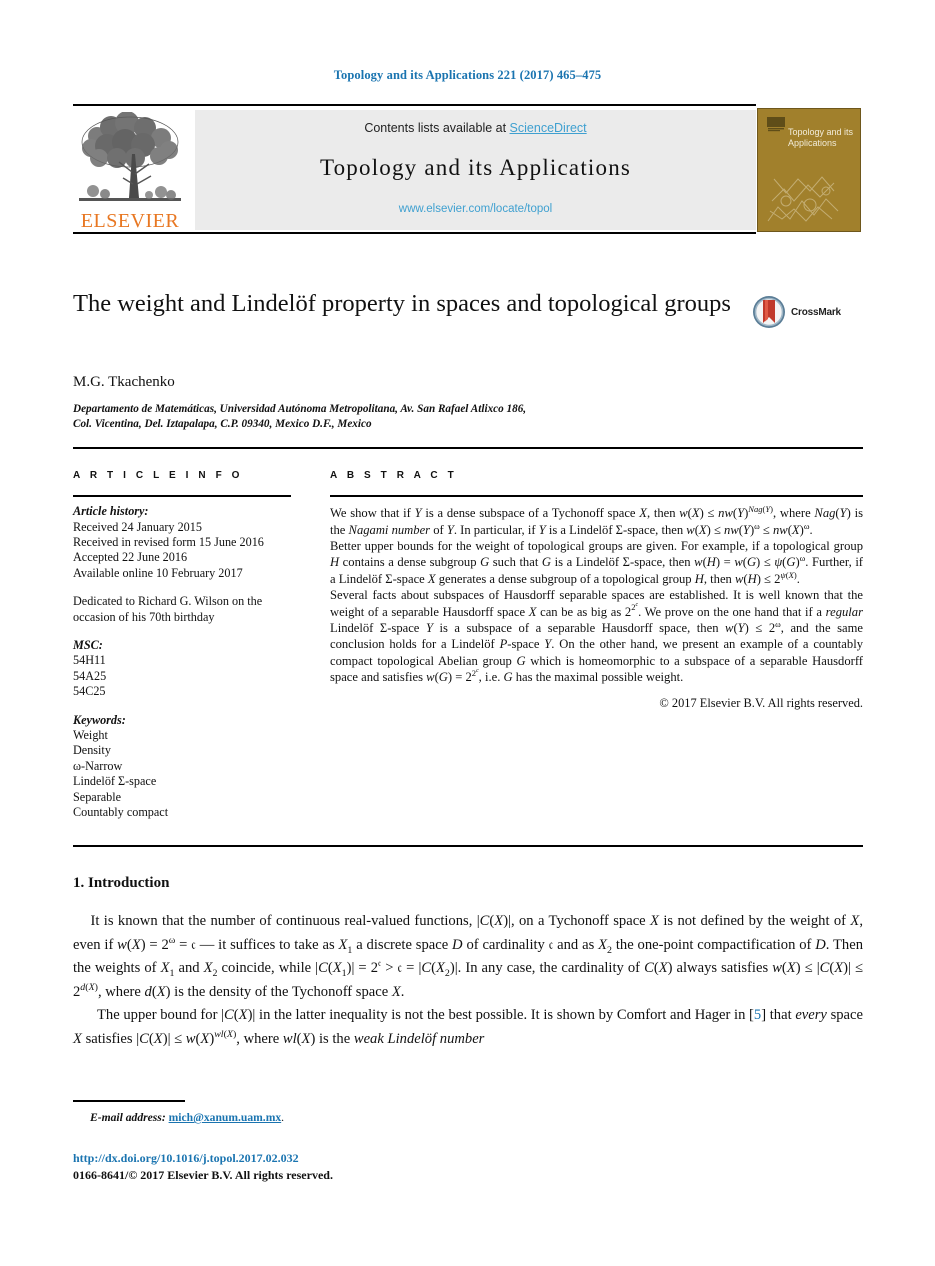  Describe the element at coordinates (129, 1101) in the screenshot. I see `footnote-rule` at that location.